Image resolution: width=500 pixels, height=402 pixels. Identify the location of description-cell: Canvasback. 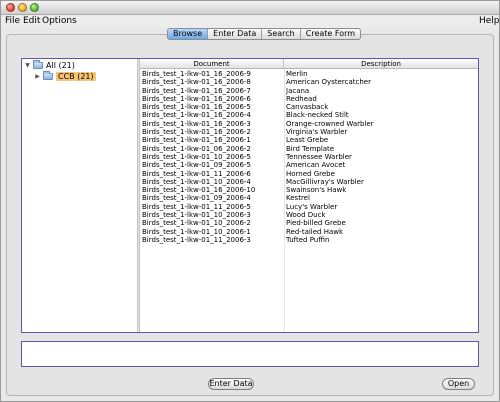
(307, 107).